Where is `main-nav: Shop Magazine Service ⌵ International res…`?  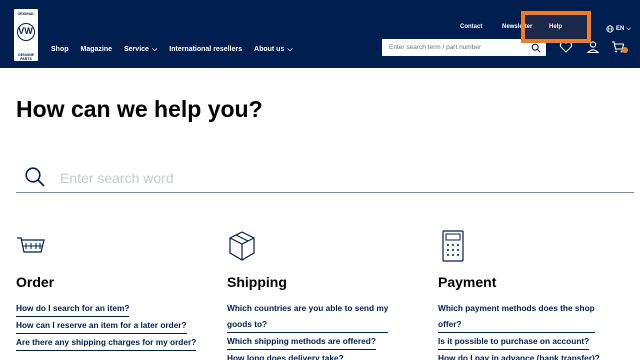
main-nav: Shop Magazine Service ⌵ International res… is located at coordinates (178, 49).